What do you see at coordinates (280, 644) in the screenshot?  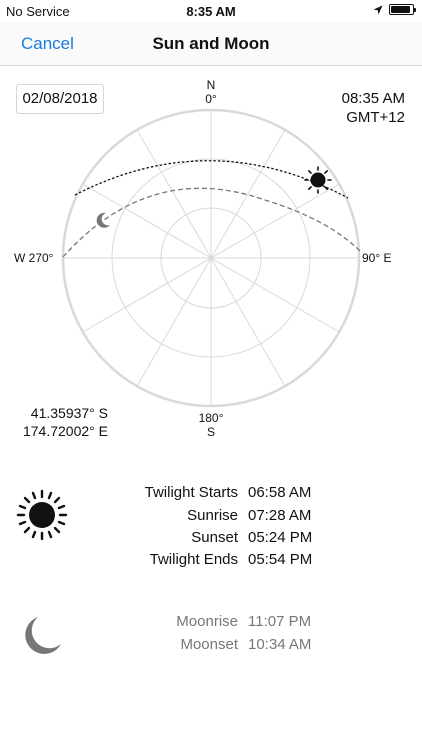 I see `moonset-value: 10:34 AM` at bounding box center [280, 644].